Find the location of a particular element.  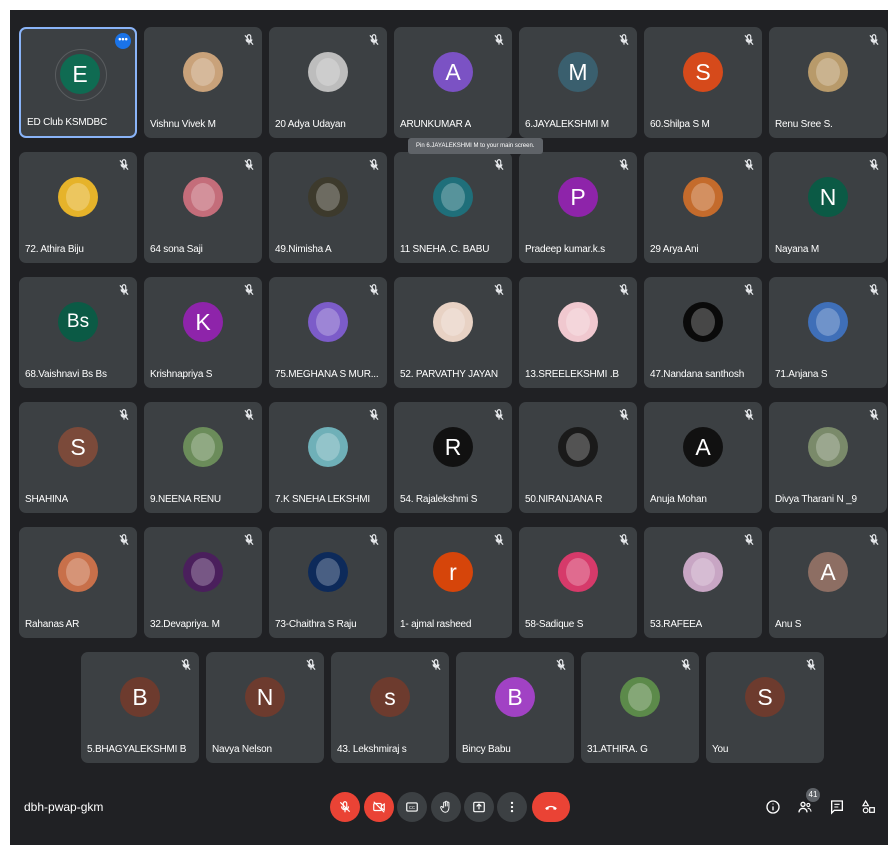

participant-tile: 71.Anjana S is located at coordinates (828, 332).